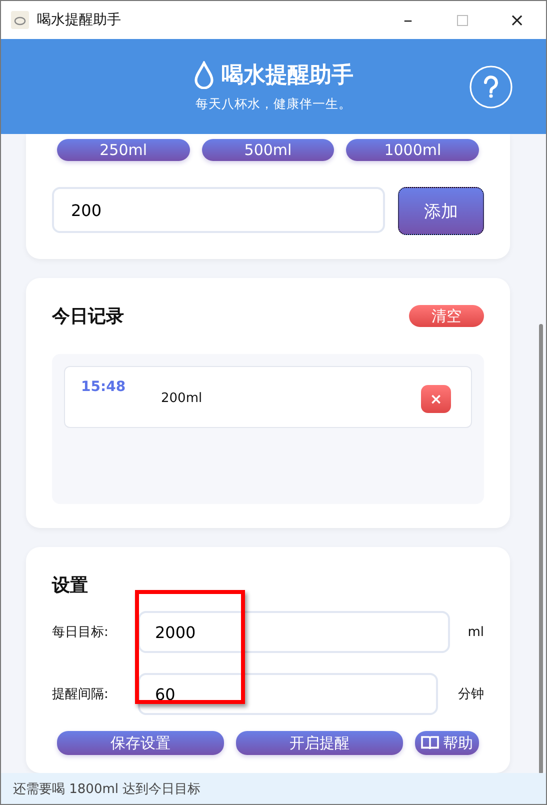 The height and width of the screenshot is (805, 547). Describe the element at coordinates (268, 150) in the screenshot. I see `preset-button: 500ml` at that location.